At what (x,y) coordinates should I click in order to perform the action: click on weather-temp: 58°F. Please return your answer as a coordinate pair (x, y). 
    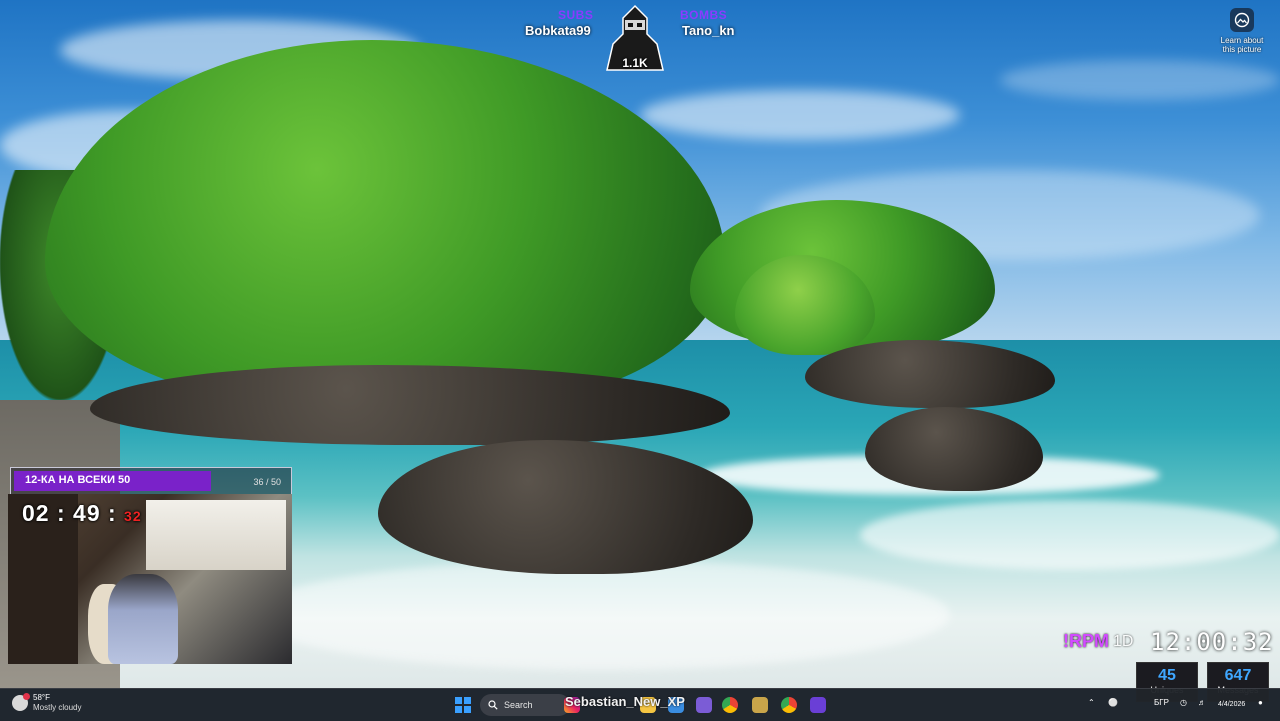
    Looking at the image, I should click on (57, 698).